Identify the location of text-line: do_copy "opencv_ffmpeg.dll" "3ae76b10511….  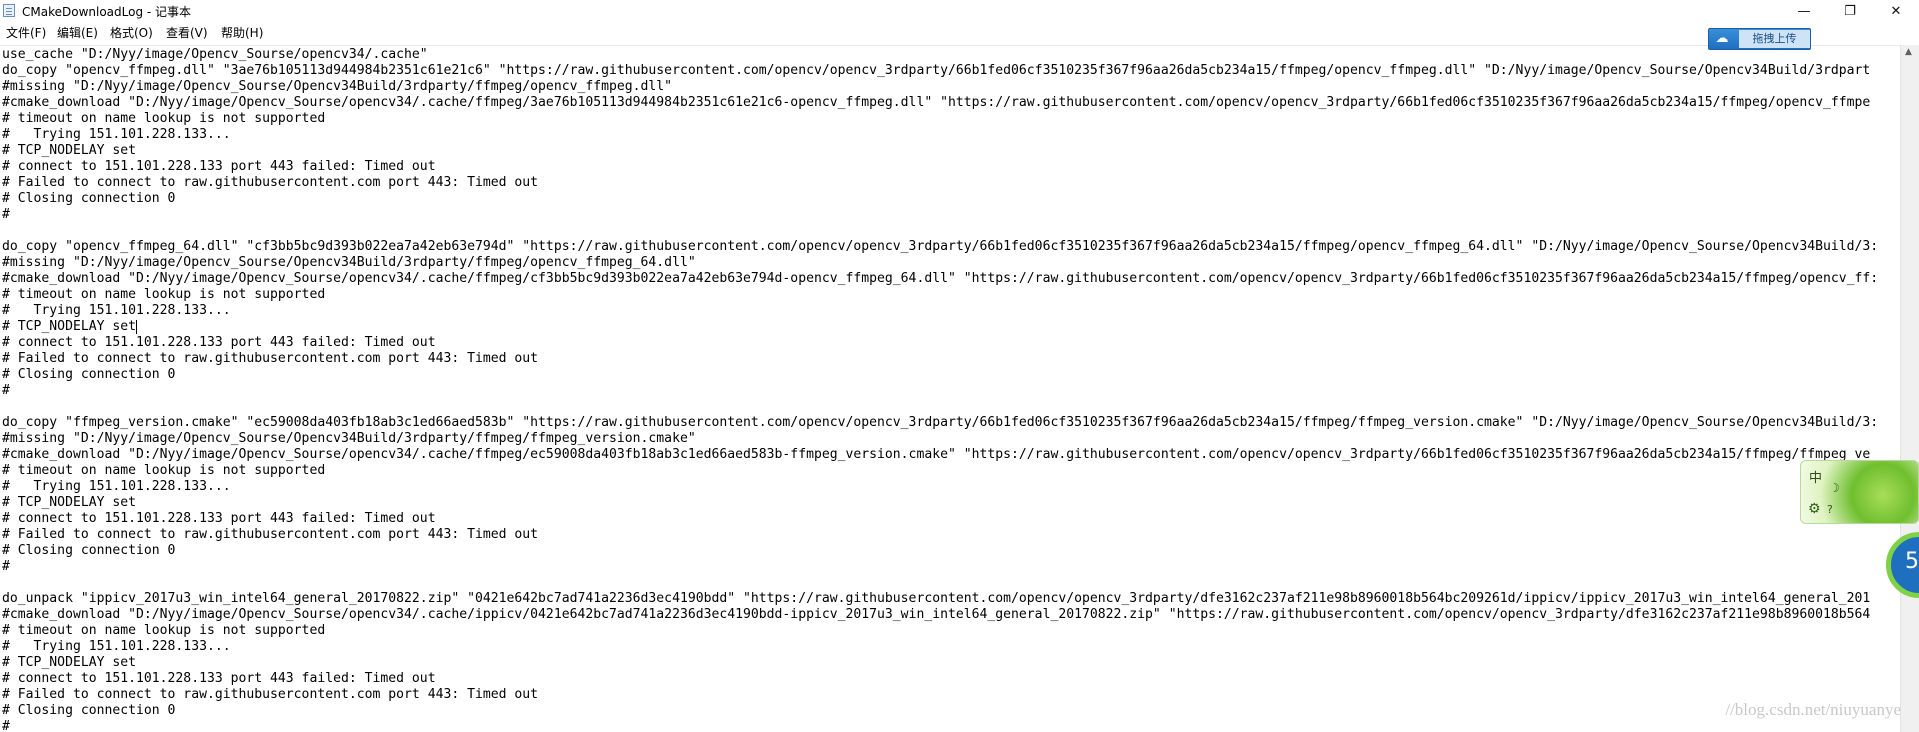
(936, 70).